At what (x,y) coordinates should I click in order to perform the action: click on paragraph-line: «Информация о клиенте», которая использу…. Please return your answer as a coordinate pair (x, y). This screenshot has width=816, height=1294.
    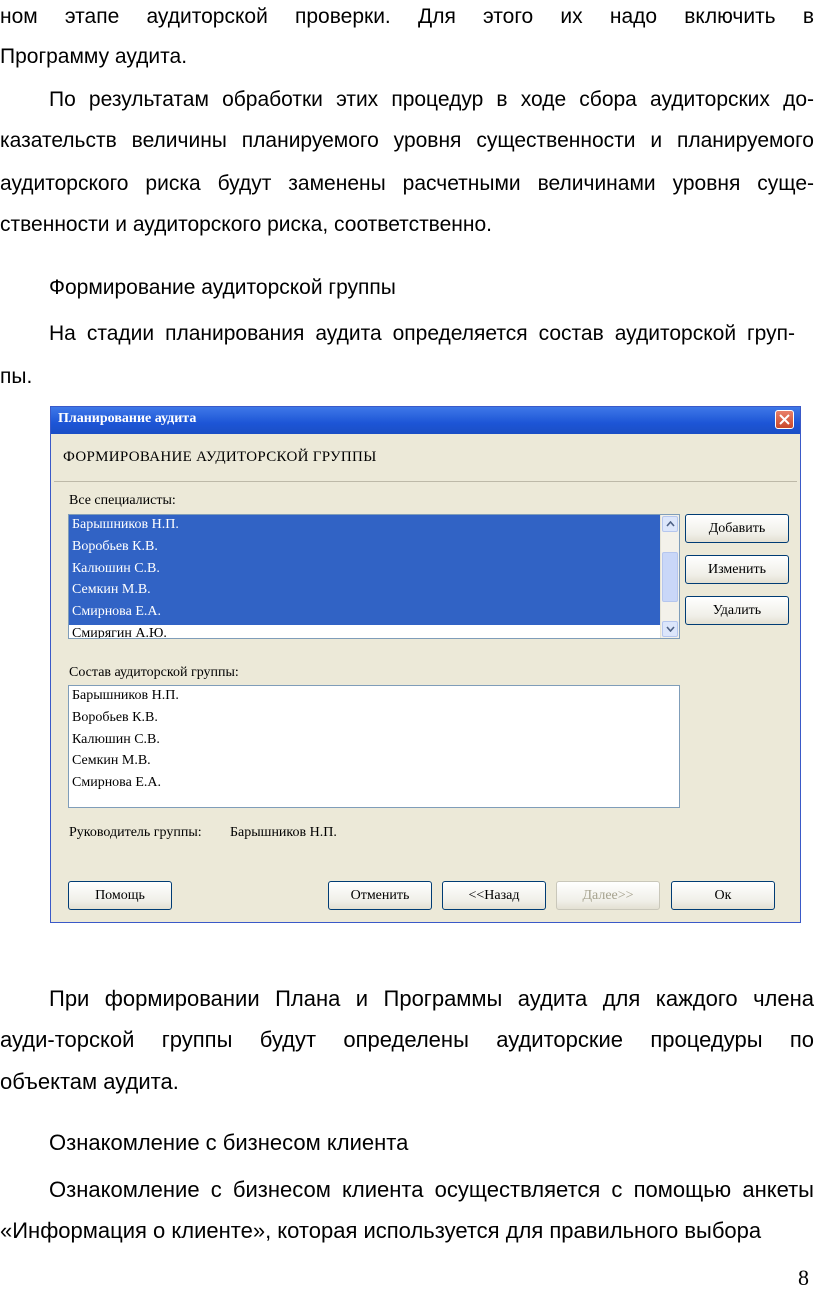
    Looking at the image, I should click on (381, 1230).